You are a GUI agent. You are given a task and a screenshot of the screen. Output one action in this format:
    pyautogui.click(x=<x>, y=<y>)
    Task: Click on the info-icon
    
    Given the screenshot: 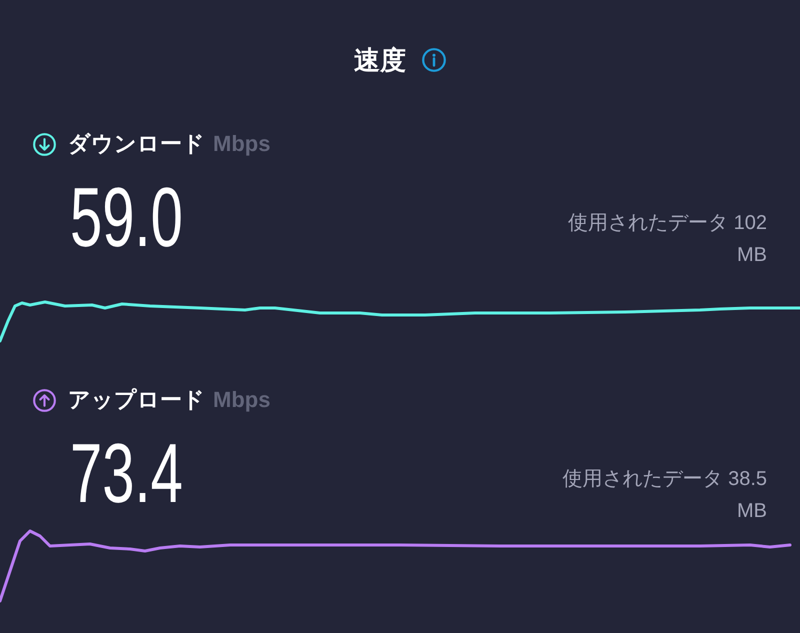 What is the action you would take?
    pyautogui.click(x=434, y=60)
    